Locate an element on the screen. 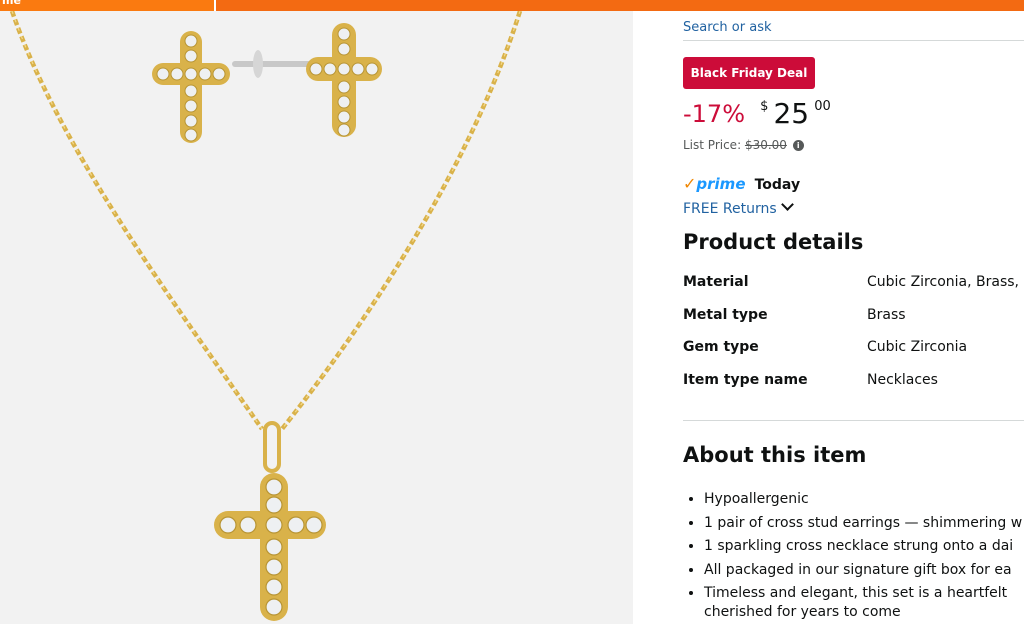  prime-check-icon: ✓ is located at coordinates (690, 183).